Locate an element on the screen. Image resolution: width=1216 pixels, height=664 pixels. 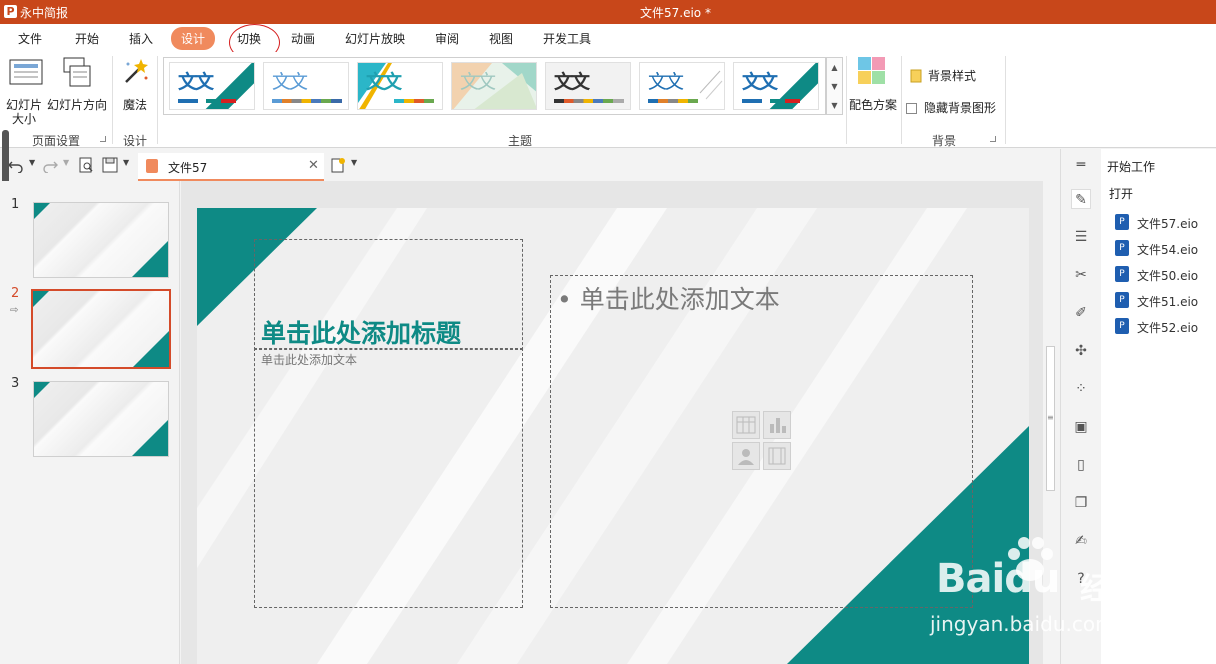
theme-option-7: 文文 is located at coordinates (776, 86).